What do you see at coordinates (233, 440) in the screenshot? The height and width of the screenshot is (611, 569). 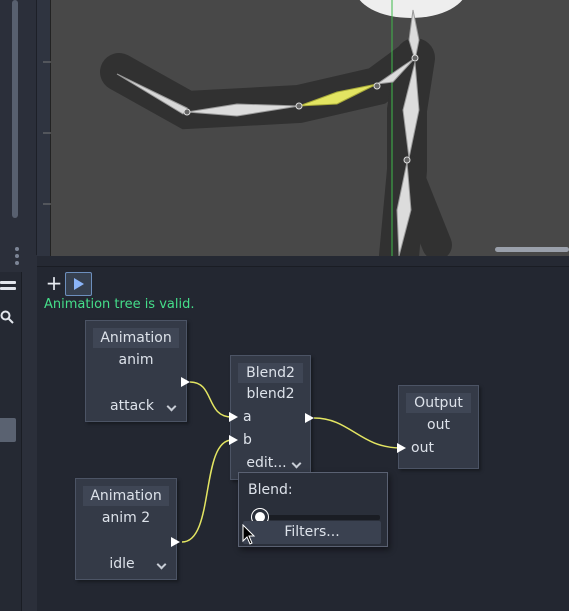 I see `input-port-b` at bounding box center [233, 440].